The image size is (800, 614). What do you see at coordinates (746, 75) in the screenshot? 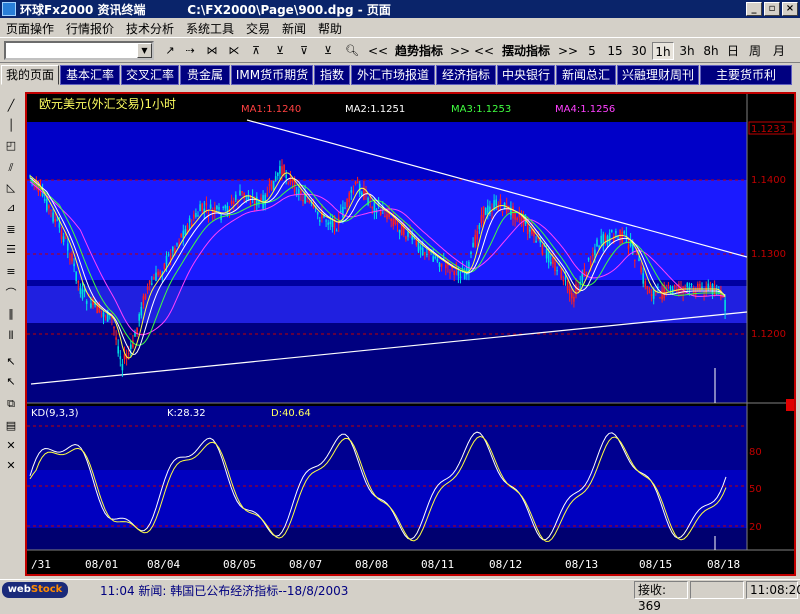
I see `tab-major-currencies: 主要货币利` at bounding box center [746, 75].